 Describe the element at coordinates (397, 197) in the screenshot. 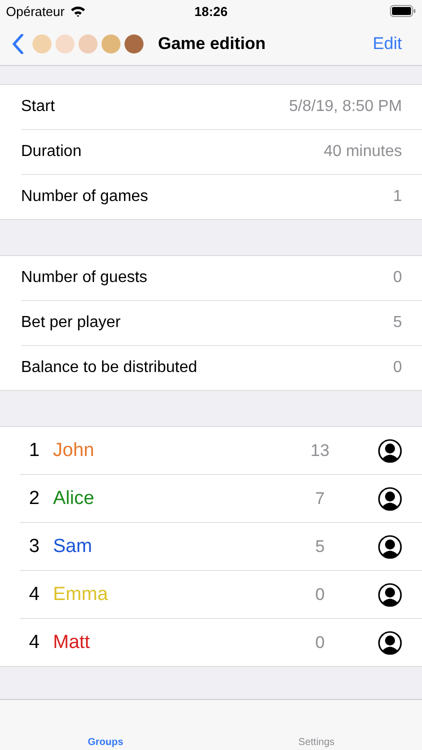

I see `row-value: 1` at that location.